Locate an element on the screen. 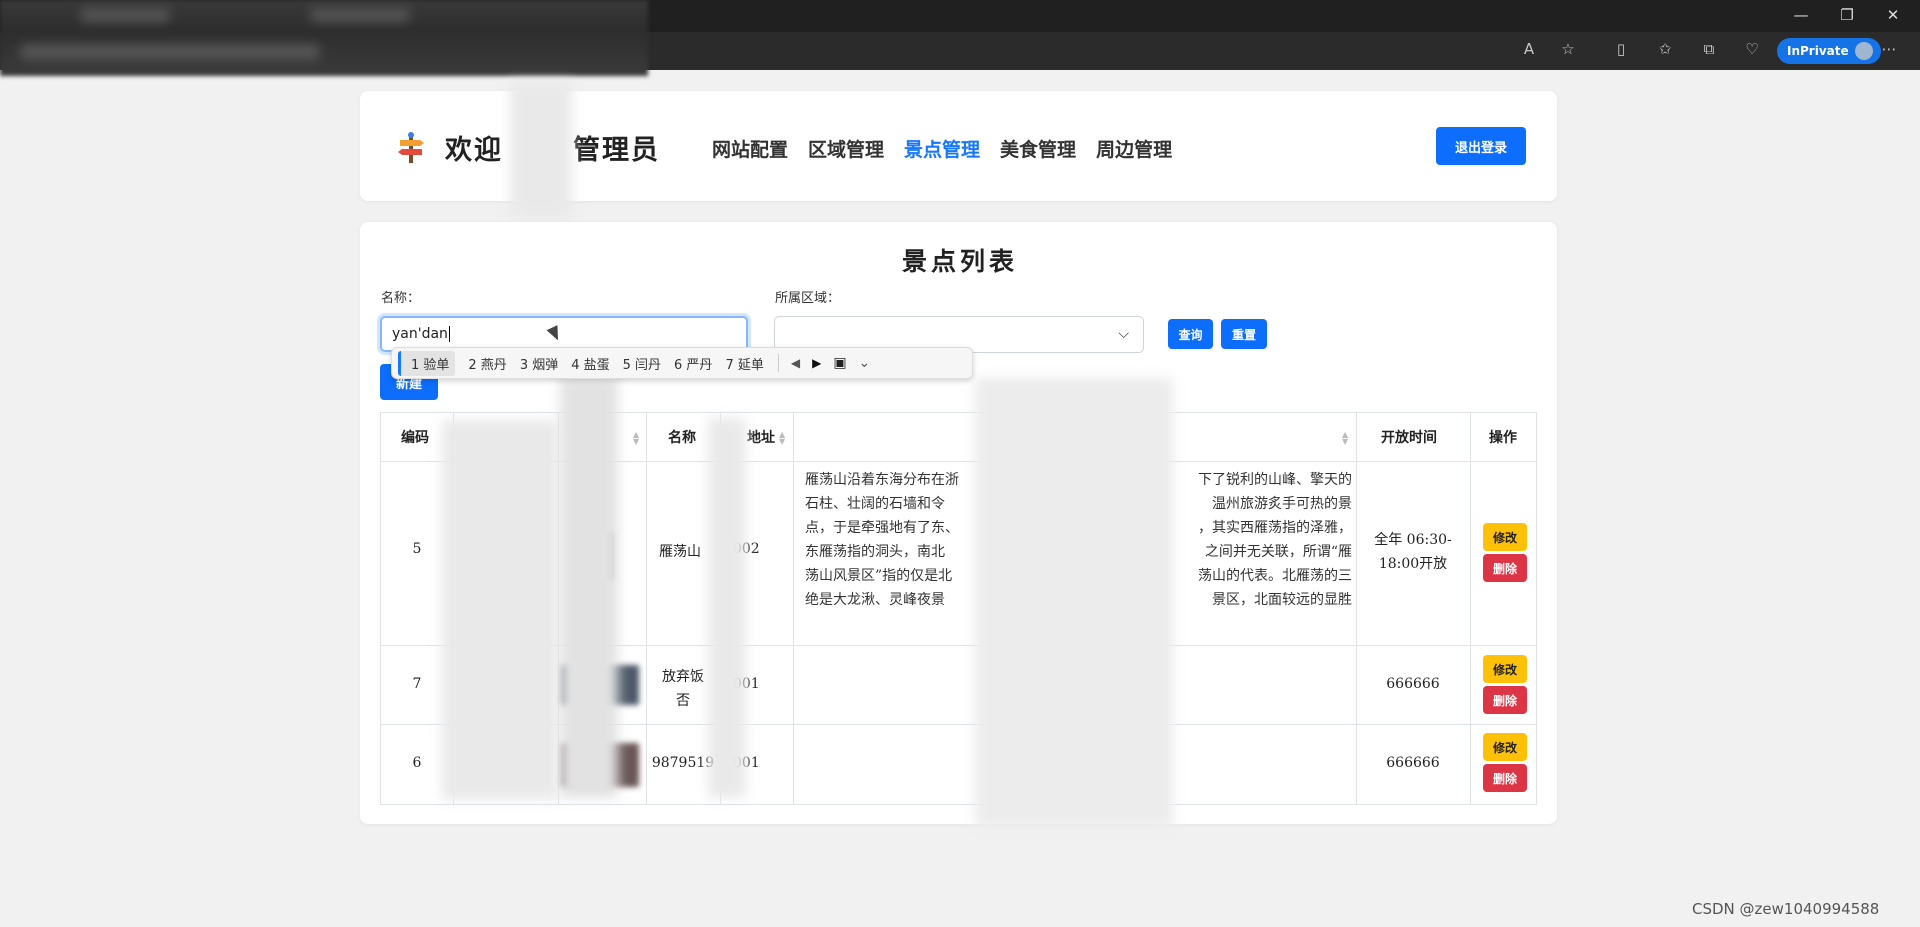 The height and width of the screenshot is (927, 1920). region-filter-label: 所属区域： is located at coordinates (808, 298).